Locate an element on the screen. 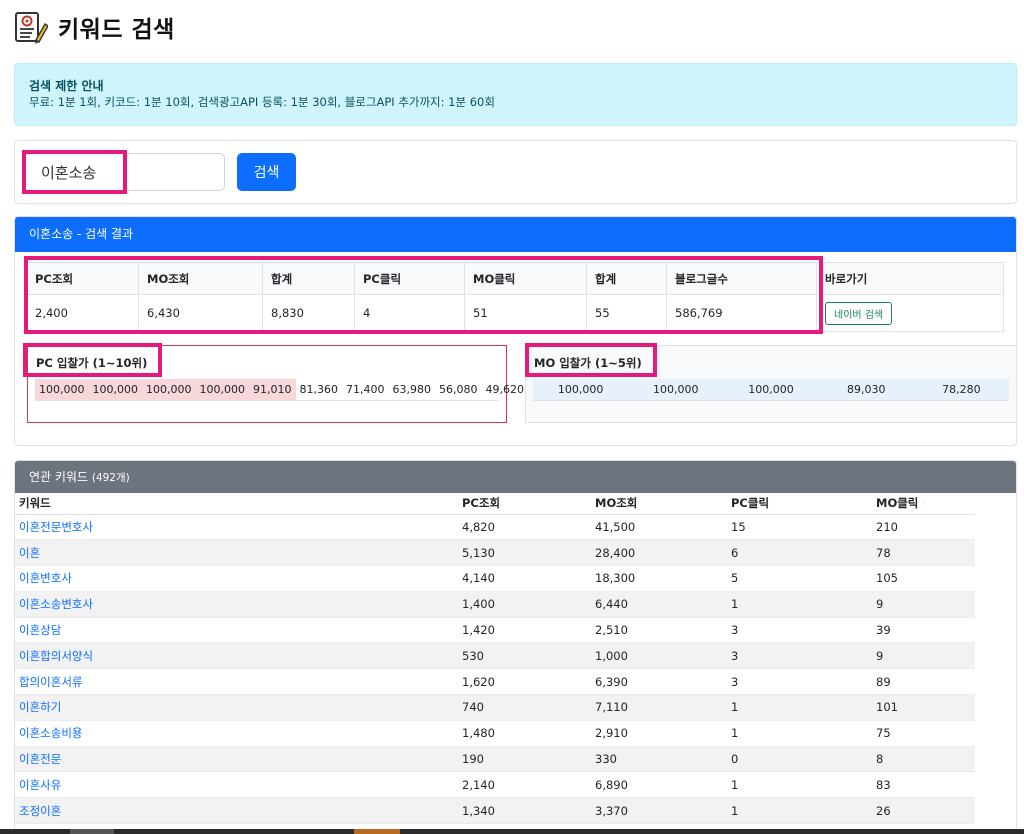 The width and height of the screenshot is (1024, 834). mo-views-cell: 1,000 is located at coordinates (659, 656).